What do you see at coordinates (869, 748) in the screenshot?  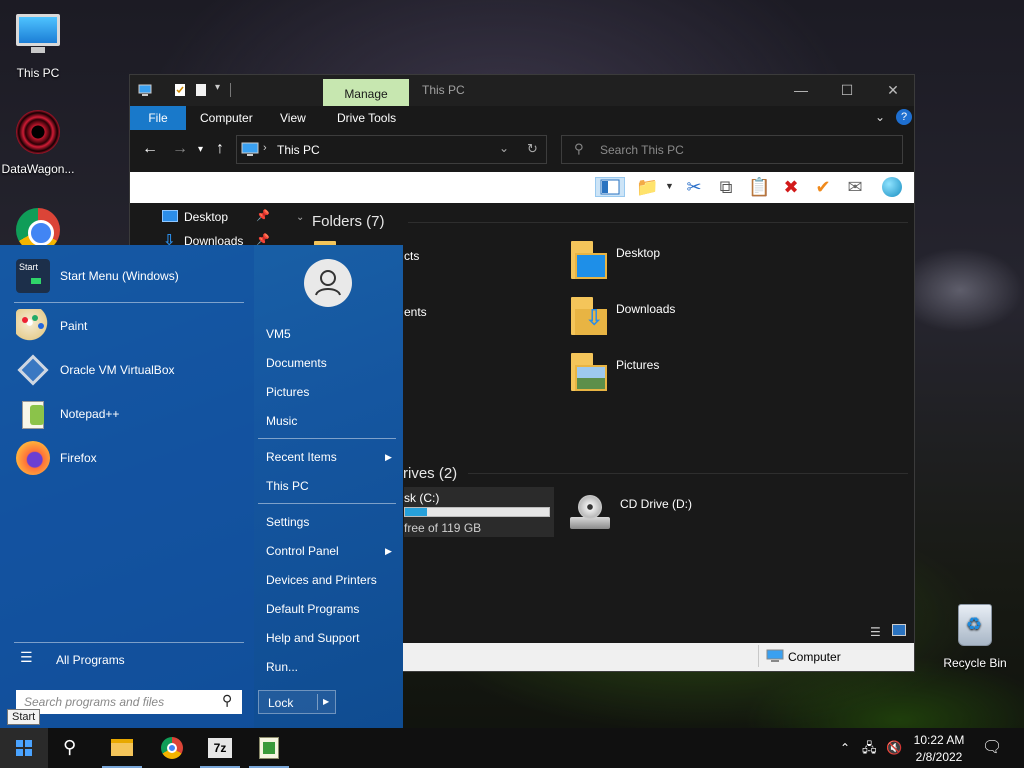 I see `network-icon: 🖧` at bounding box center [869, 748].